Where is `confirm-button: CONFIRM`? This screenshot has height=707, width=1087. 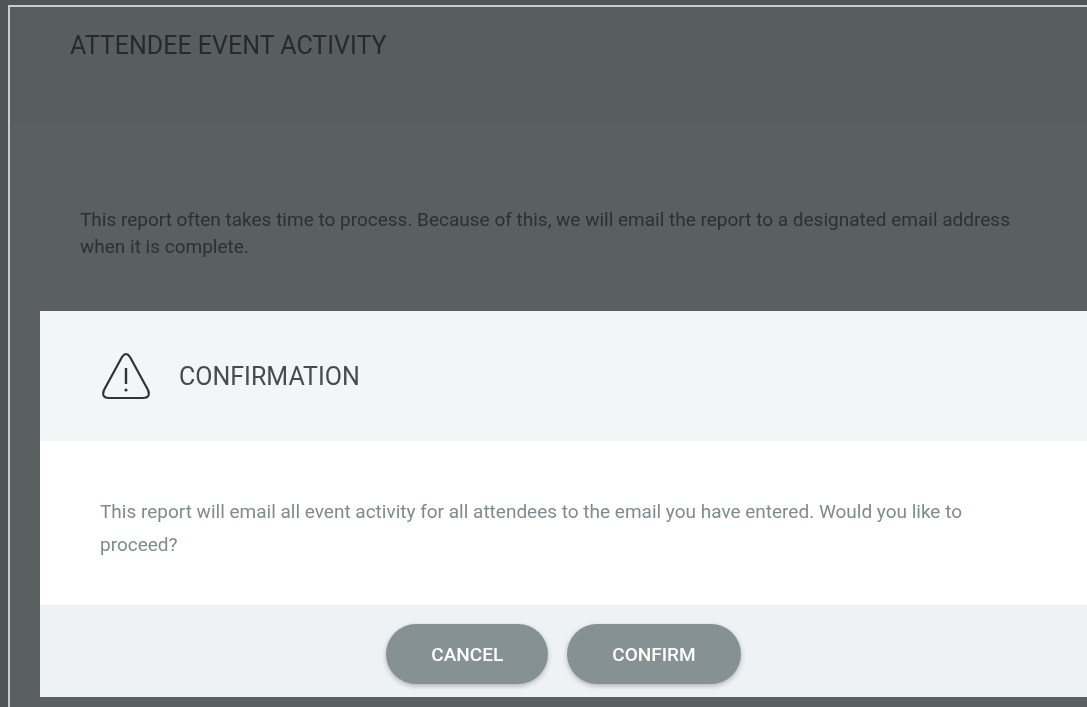 confirm-button: CONFIRM is located at coordinates (654, 654).